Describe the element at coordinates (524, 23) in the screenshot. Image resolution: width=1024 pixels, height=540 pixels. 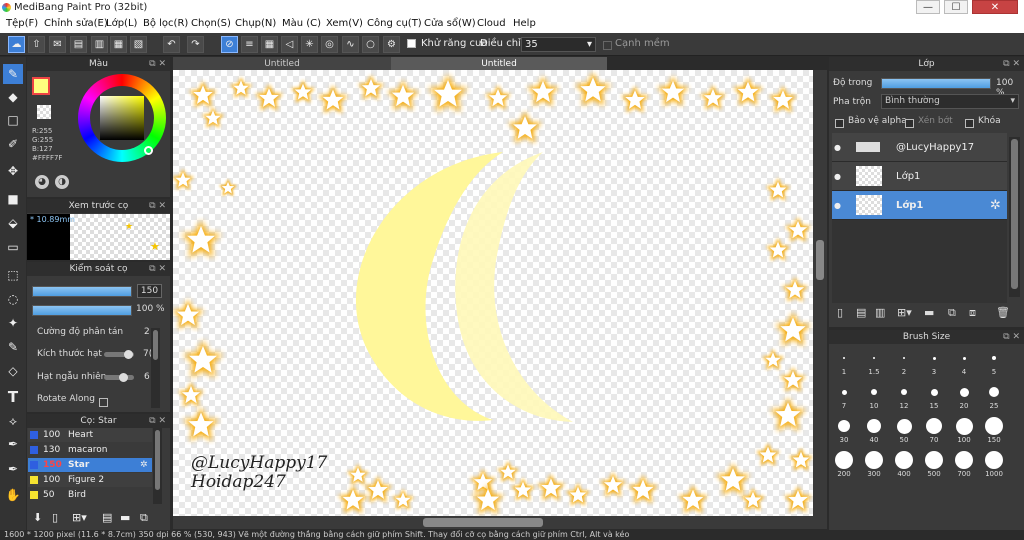
I see `menu-help: Help` at that location.